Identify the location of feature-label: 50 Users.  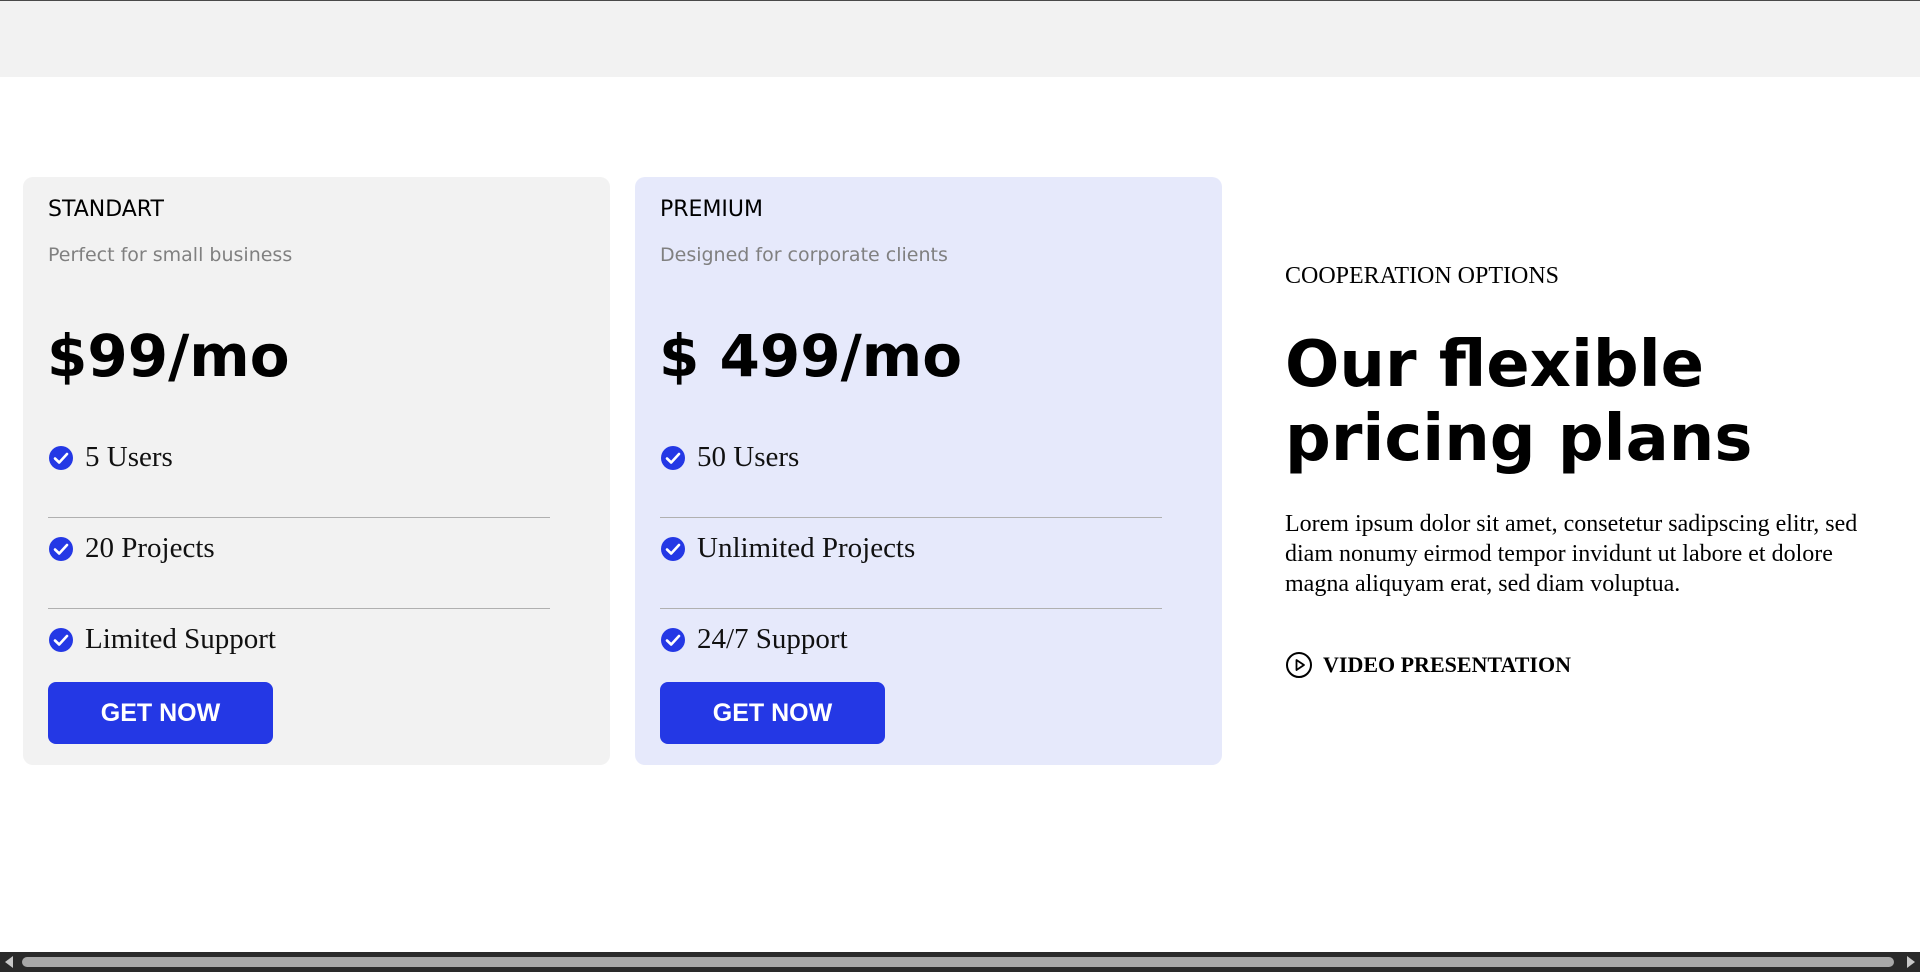
(748, 457).